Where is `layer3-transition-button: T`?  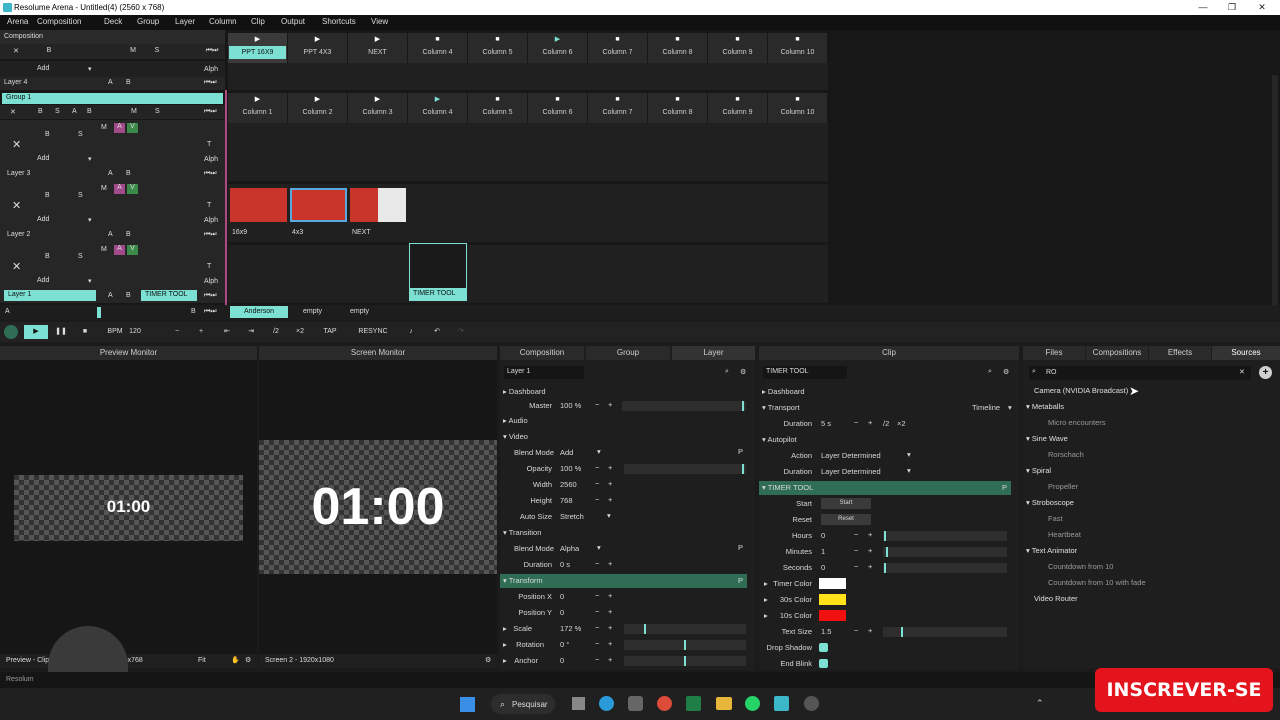 layer3-transition-button: T is located at coordinates (209, 144).